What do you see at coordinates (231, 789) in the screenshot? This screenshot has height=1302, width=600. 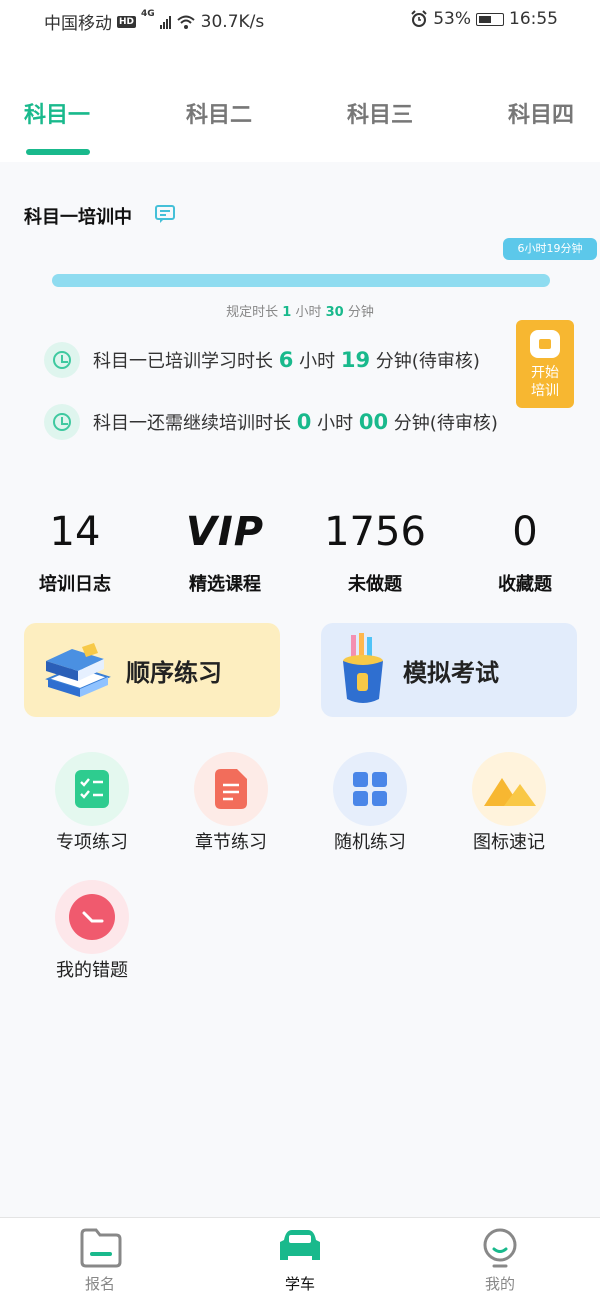 I see `document-icon` at bounding box center [231, 789].